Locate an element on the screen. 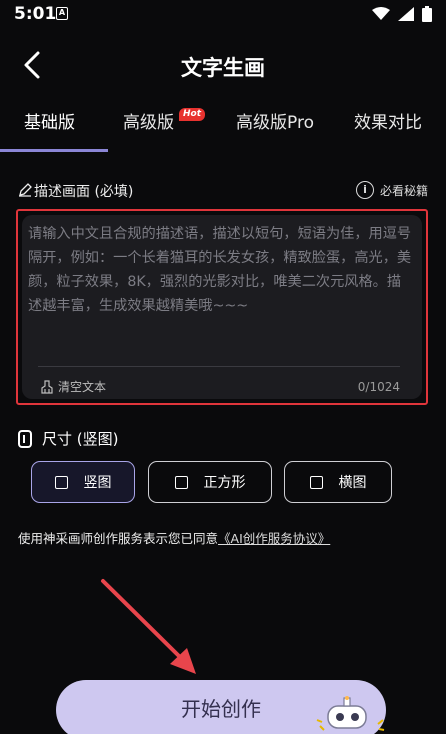 The height and width of the screenshot is (734, 446). size-option-landscape: 横图 is located at coordinates (338, 482).